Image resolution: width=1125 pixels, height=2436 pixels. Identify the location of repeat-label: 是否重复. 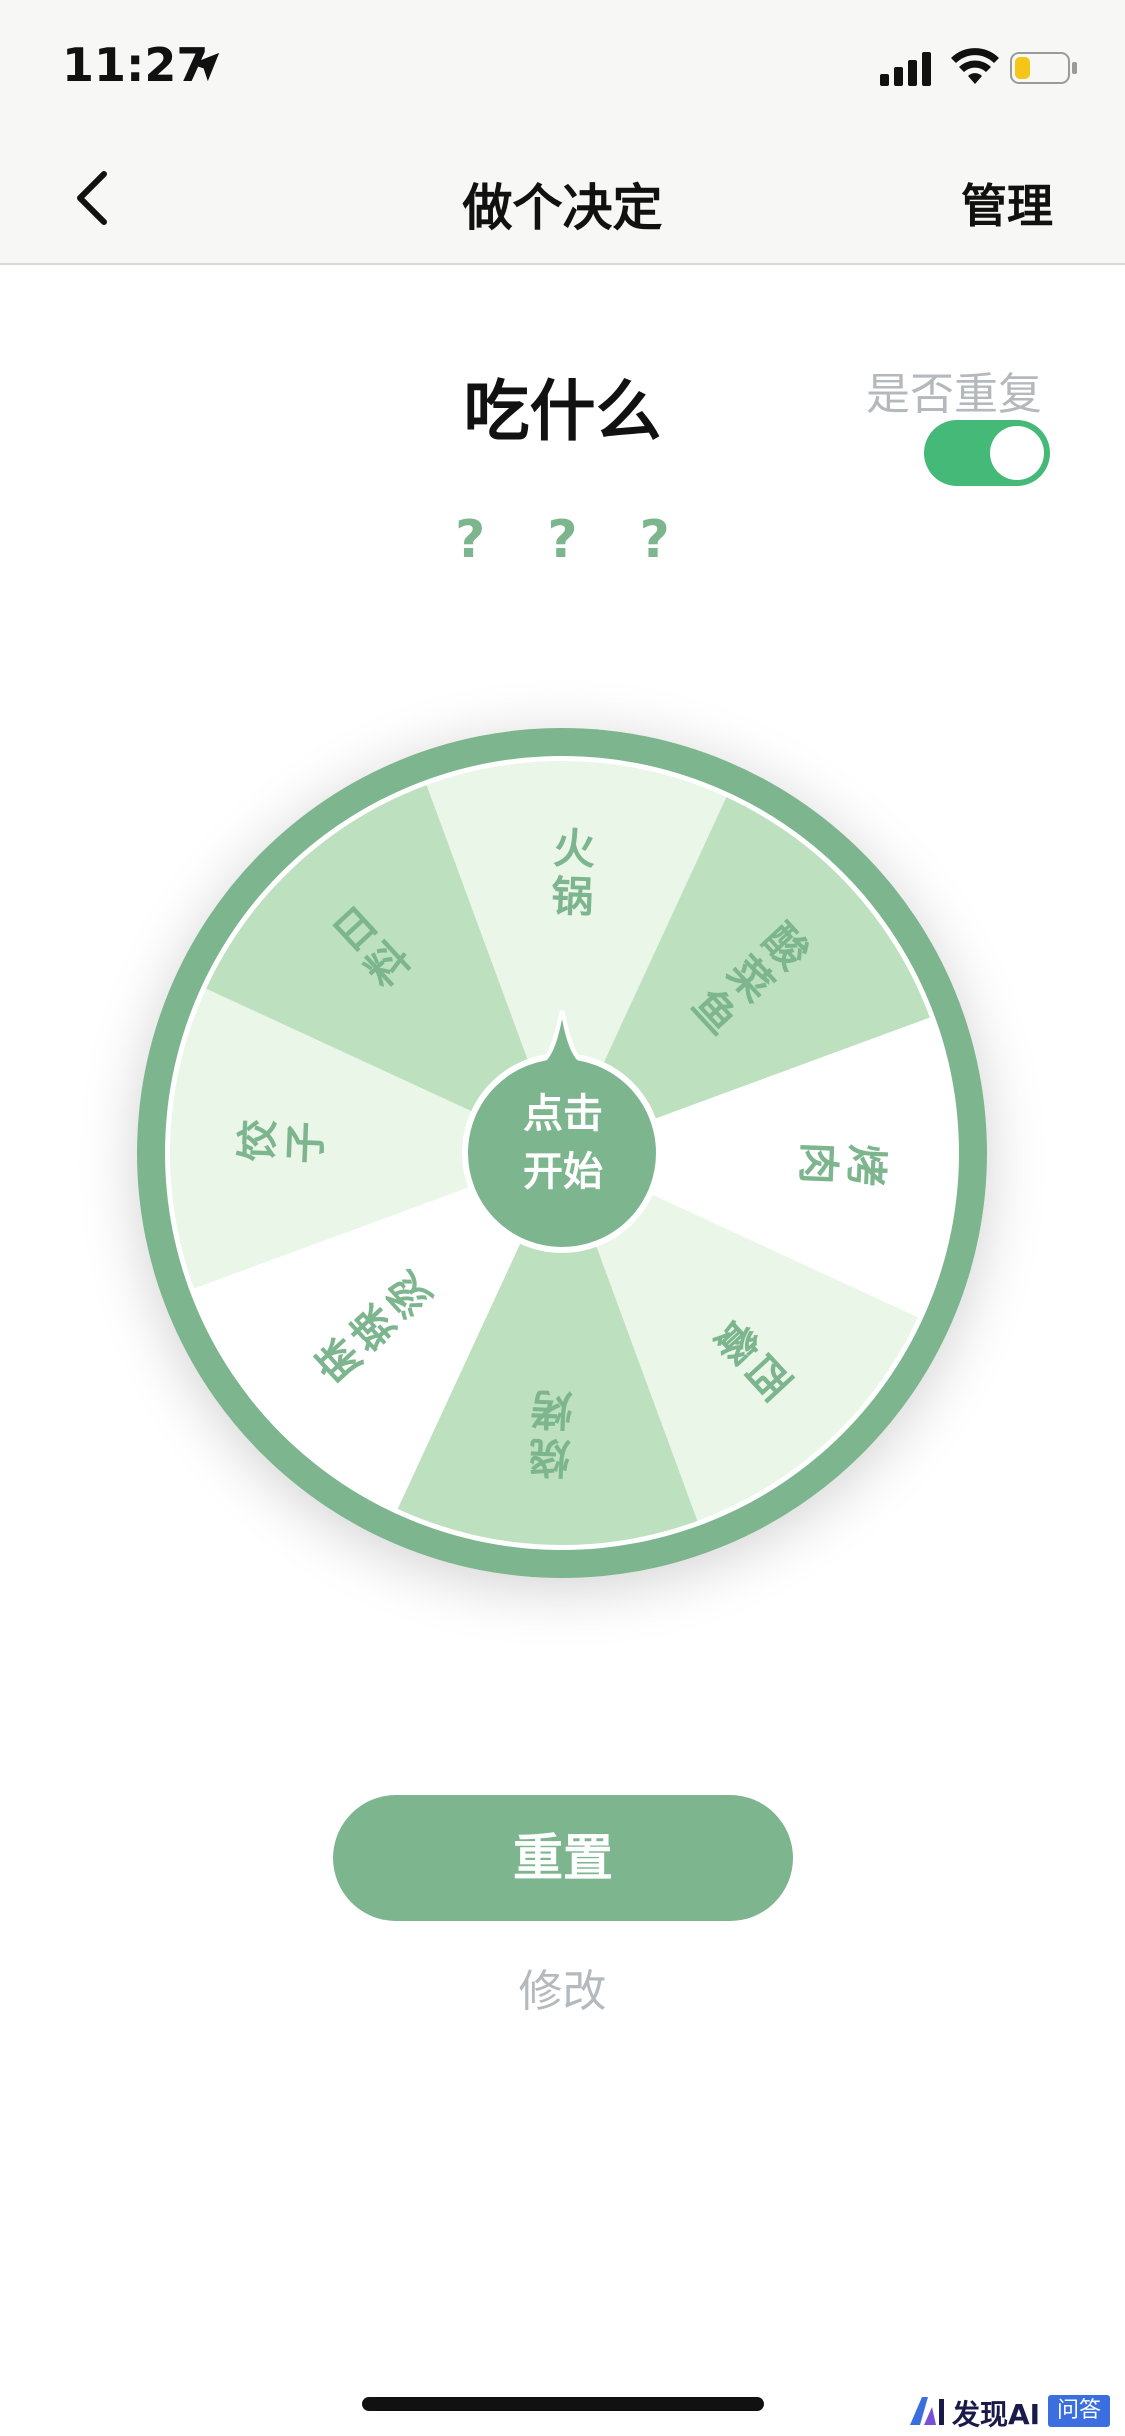
(954, 394).